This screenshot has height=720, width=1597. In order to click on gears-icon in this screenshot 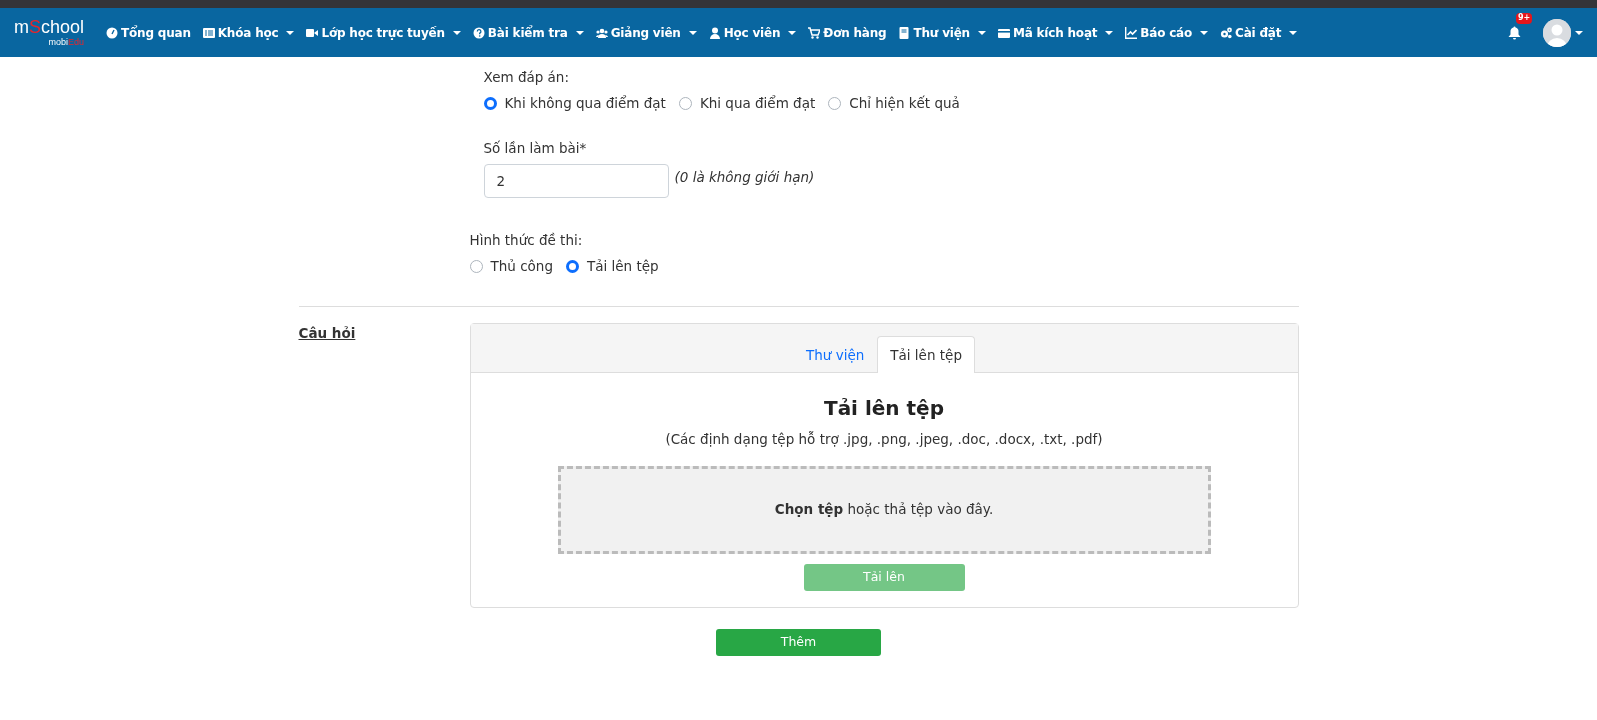, I will do `click(1226, 32)`.